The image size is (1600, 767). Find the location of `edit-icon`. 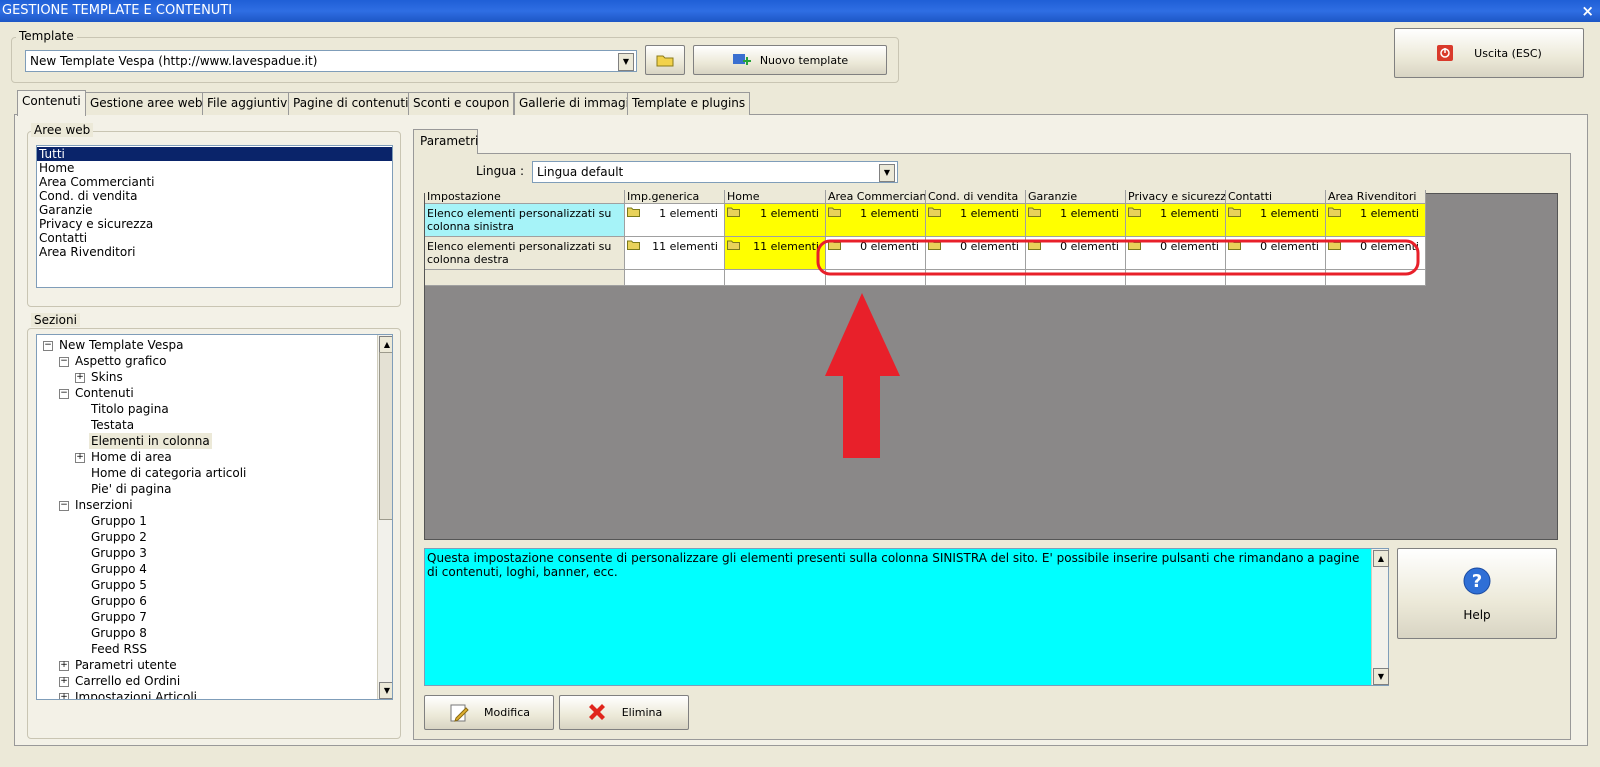

edit-icon is located at coordinates (459, 713).